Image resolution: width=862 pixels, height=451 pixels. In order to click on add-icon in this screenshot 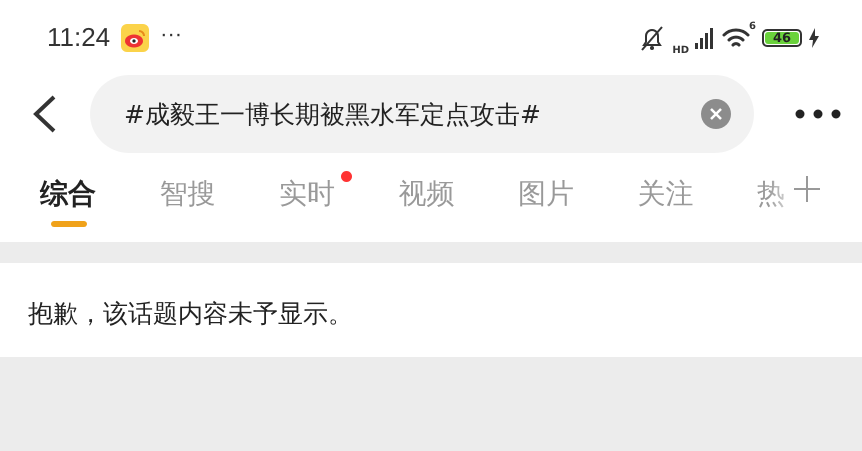, I will do `click(807, 189)`.